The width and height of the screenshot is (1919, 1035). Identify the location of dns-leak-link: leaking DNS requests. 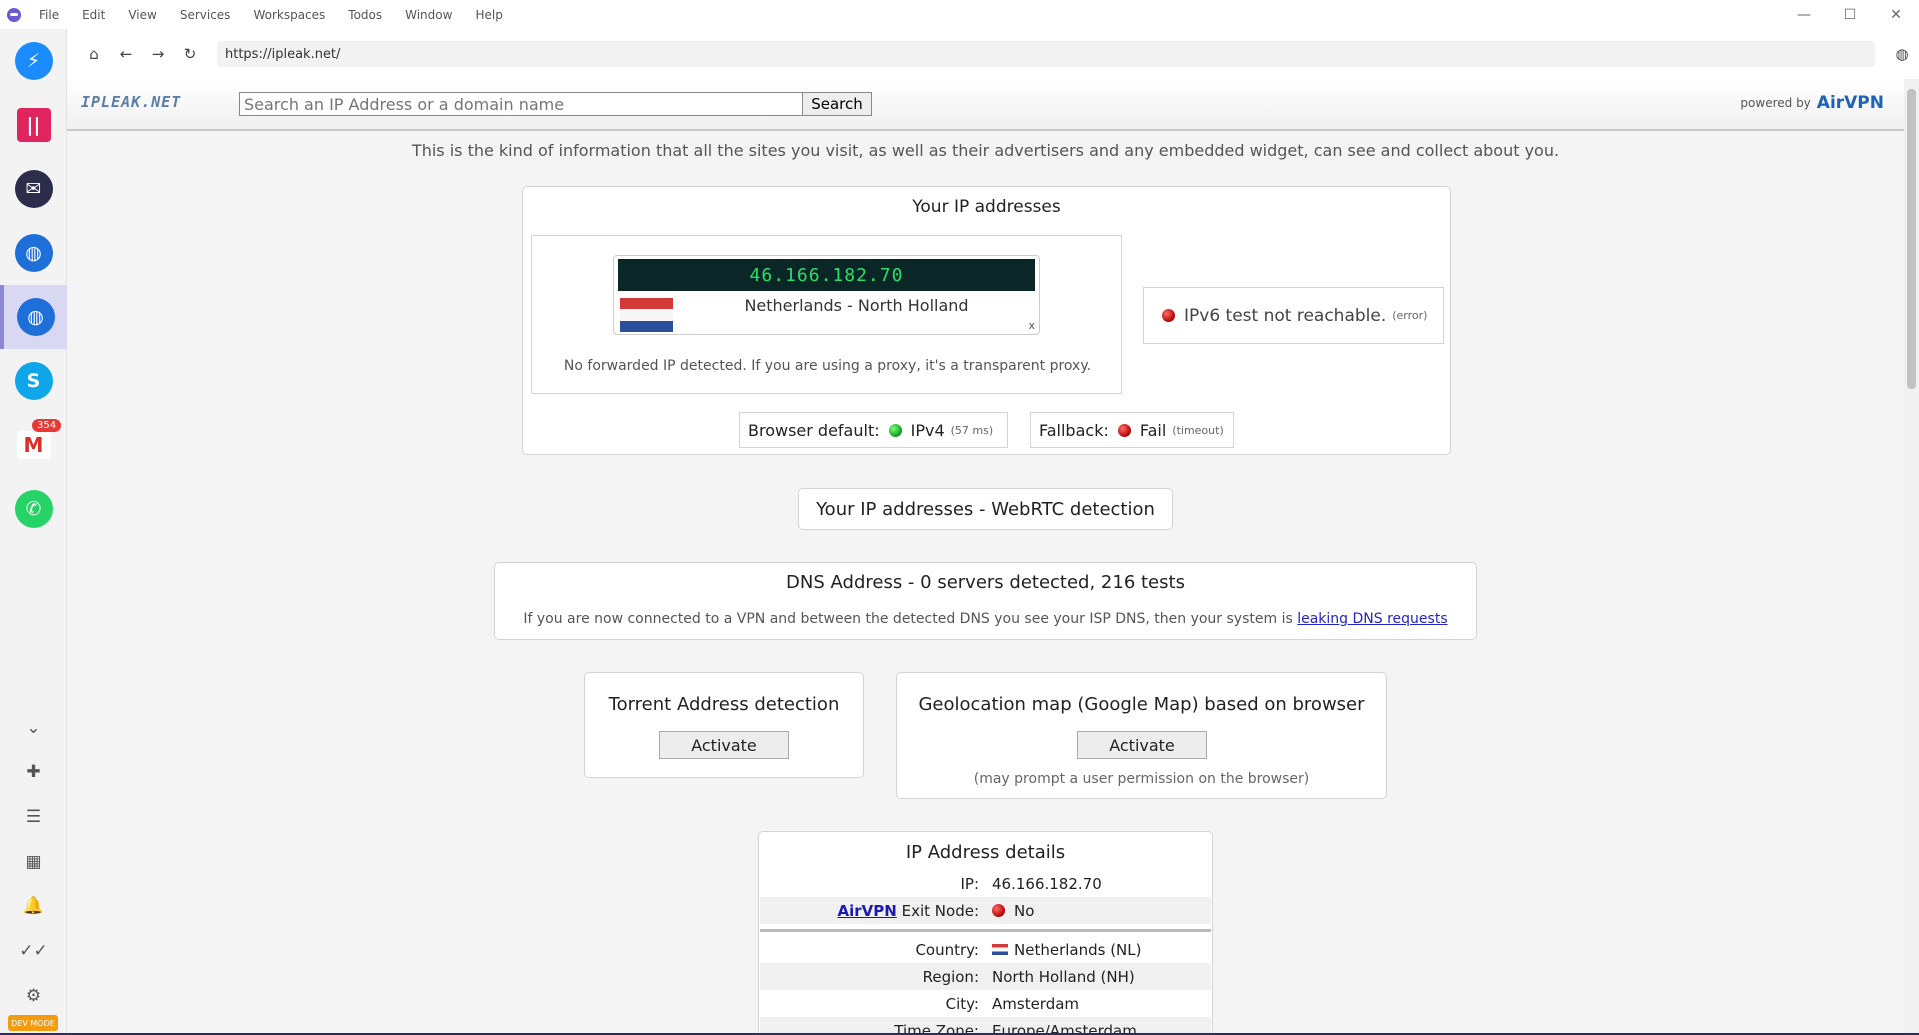
(1372, 619).